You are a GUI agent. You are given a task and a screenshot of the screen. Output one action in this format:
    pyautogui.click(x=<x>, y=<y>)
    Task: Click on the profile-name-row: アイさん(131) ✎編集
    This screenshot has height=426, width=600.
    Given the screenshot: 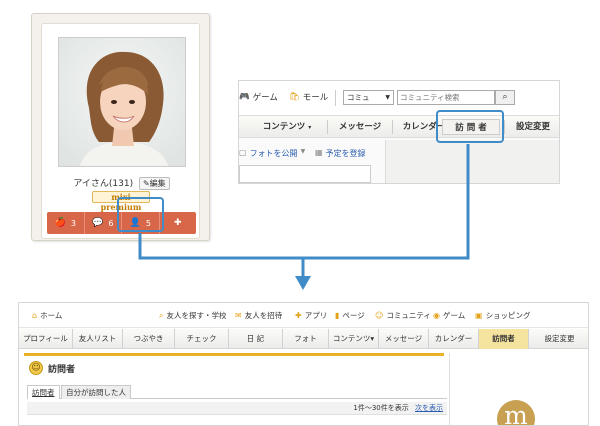 What is the action you would take?
    pyautogui.click(x=121, y=183)
    